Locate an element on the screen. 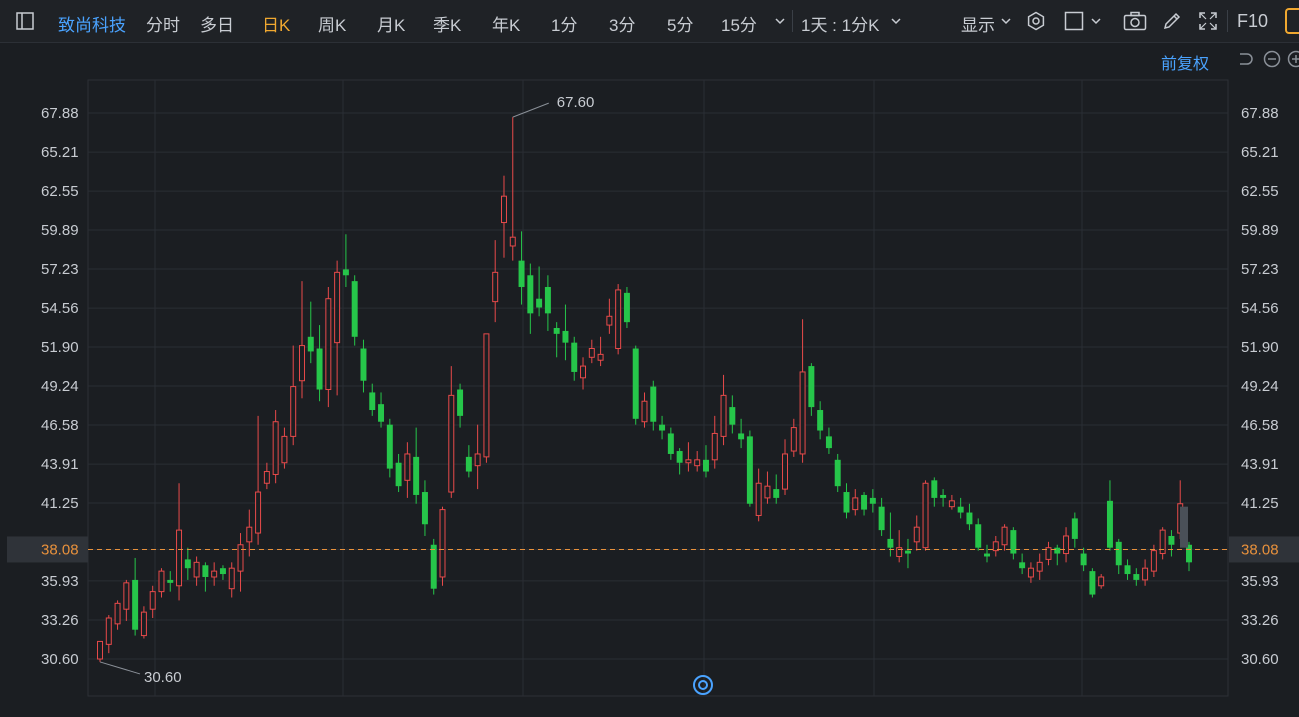 The height and width of the screenshot is (717, 1299). display-menu: 显示 is located at coordinates (978, 23).